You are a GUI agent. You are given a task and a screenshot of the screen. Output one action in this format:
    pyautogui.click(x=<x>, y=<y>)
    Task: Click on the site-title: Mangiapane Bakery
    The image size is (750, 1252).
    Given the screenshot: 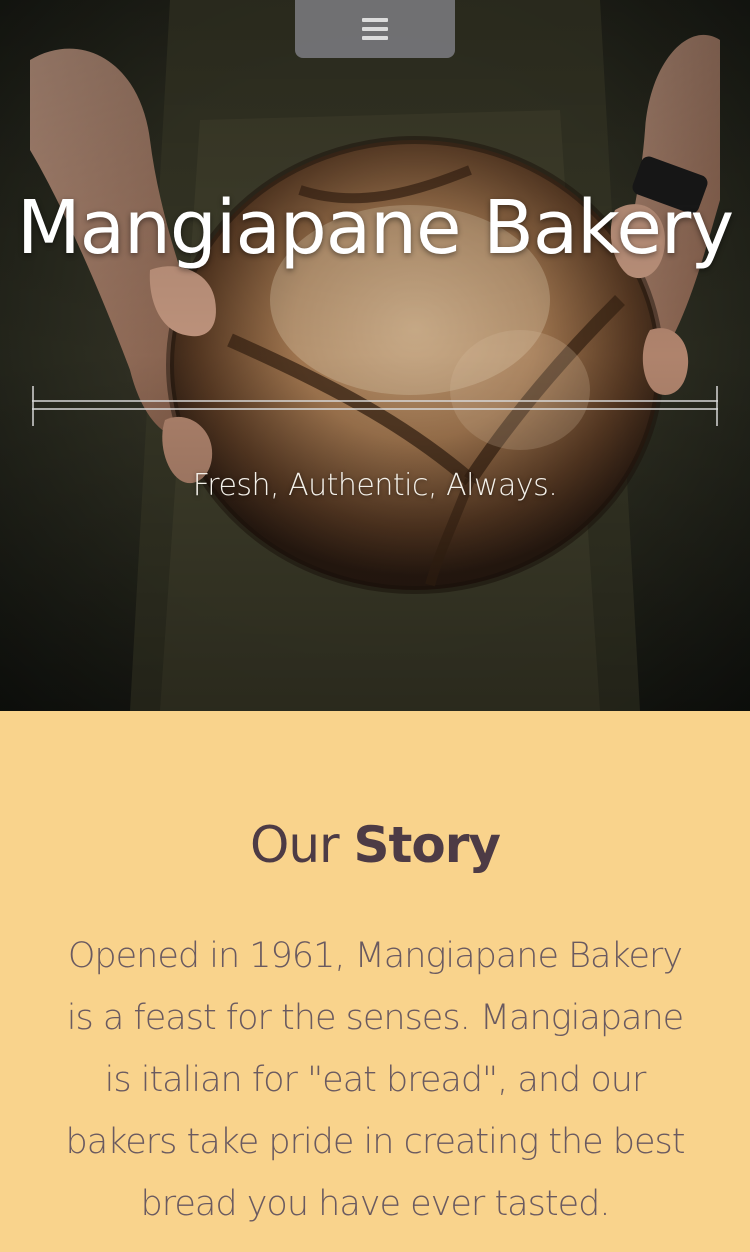 What is the action you would take?
    pyautogui.click(x=375, y=228)
    